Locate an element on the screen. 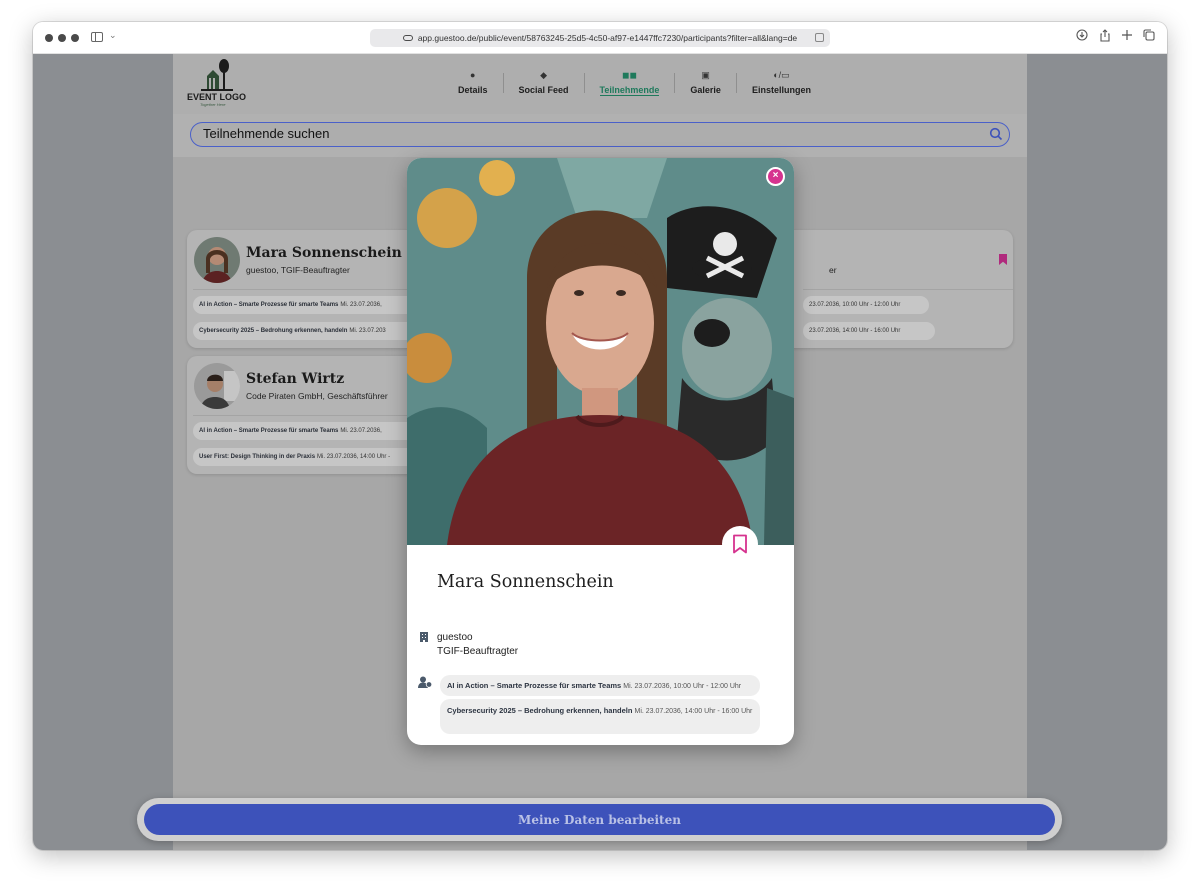 This screenshot has height=893, width=1200. download-icon is located at coordinates (1082, 37).